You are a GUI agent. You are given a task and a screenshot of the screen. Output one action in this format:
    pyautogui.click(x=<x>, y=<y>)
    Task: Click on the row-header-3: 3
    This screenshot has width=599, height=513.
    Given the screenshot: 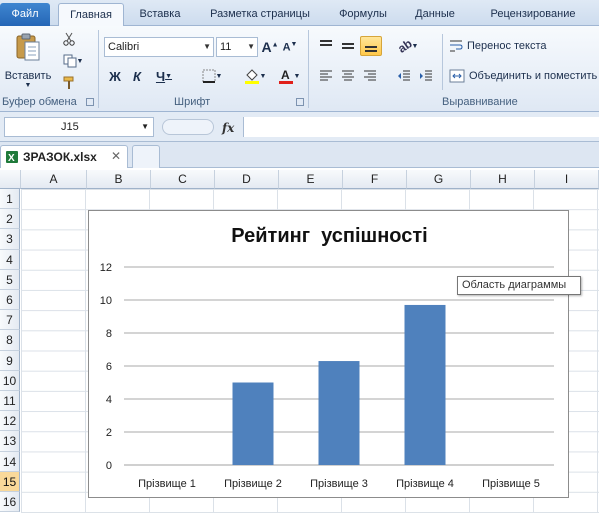 What is the action you would take?
    pyautogui.click(x=10, y=239)
    